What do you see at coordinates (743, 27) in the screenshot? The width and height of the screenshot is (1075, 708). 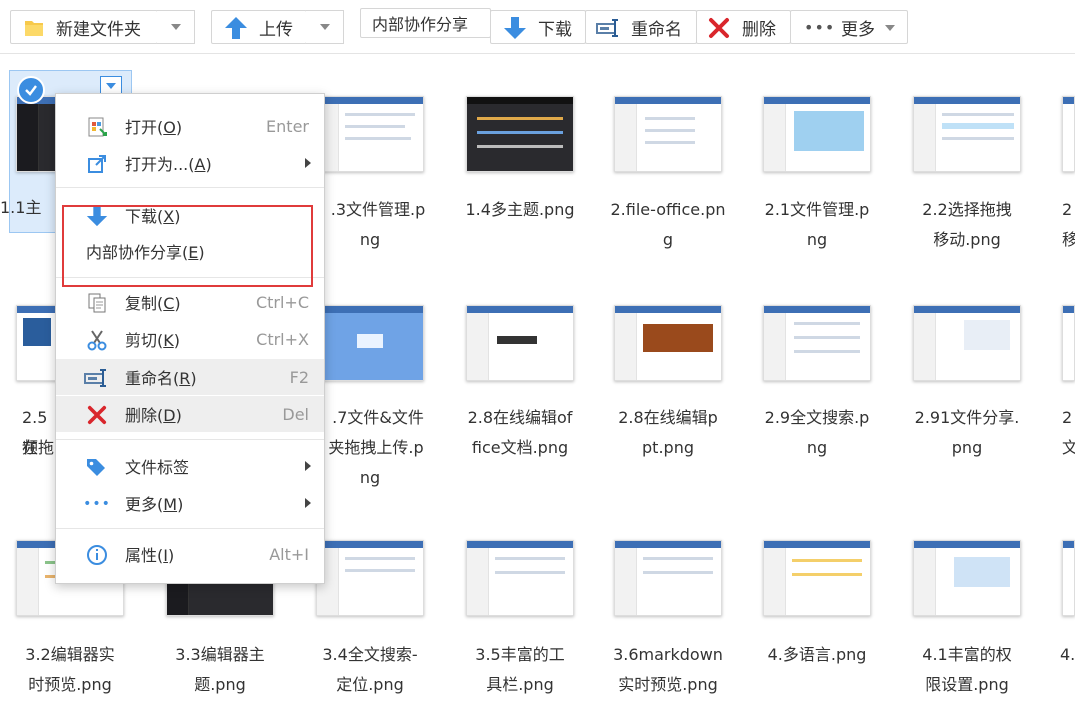 I see `delete-button: 删除` at bounding box center [743, 27].